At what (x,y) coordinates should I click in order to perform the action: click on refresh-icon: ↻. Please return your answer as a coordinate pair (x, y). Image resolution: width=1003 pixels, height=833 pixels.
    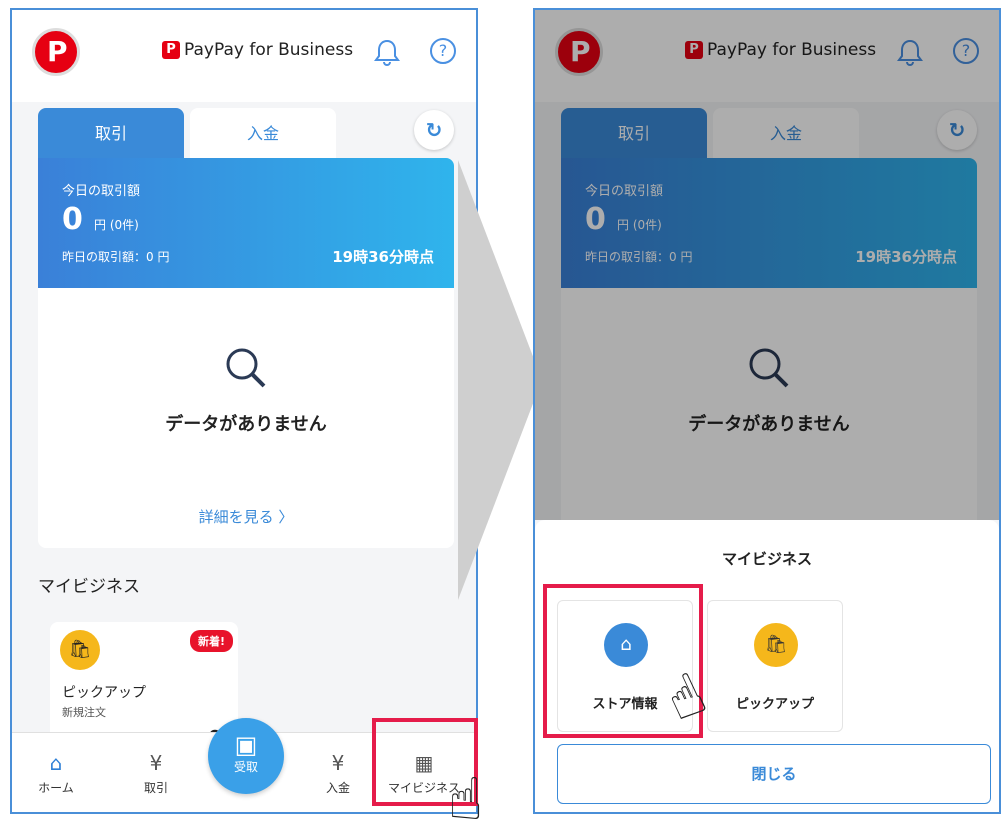
    Looking at the image, I should click on (434, 130).